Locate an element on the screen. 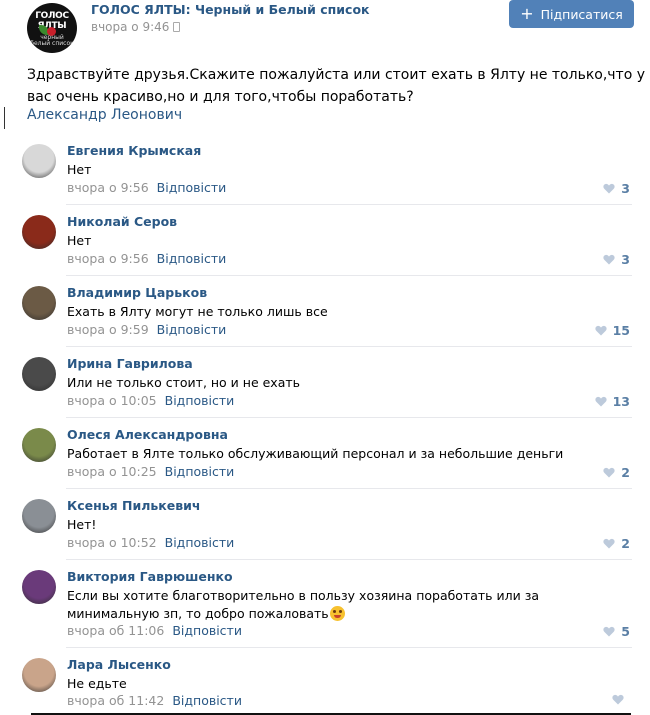  comment-time: вчора об 11:06 is located at coordinates (115, 630).